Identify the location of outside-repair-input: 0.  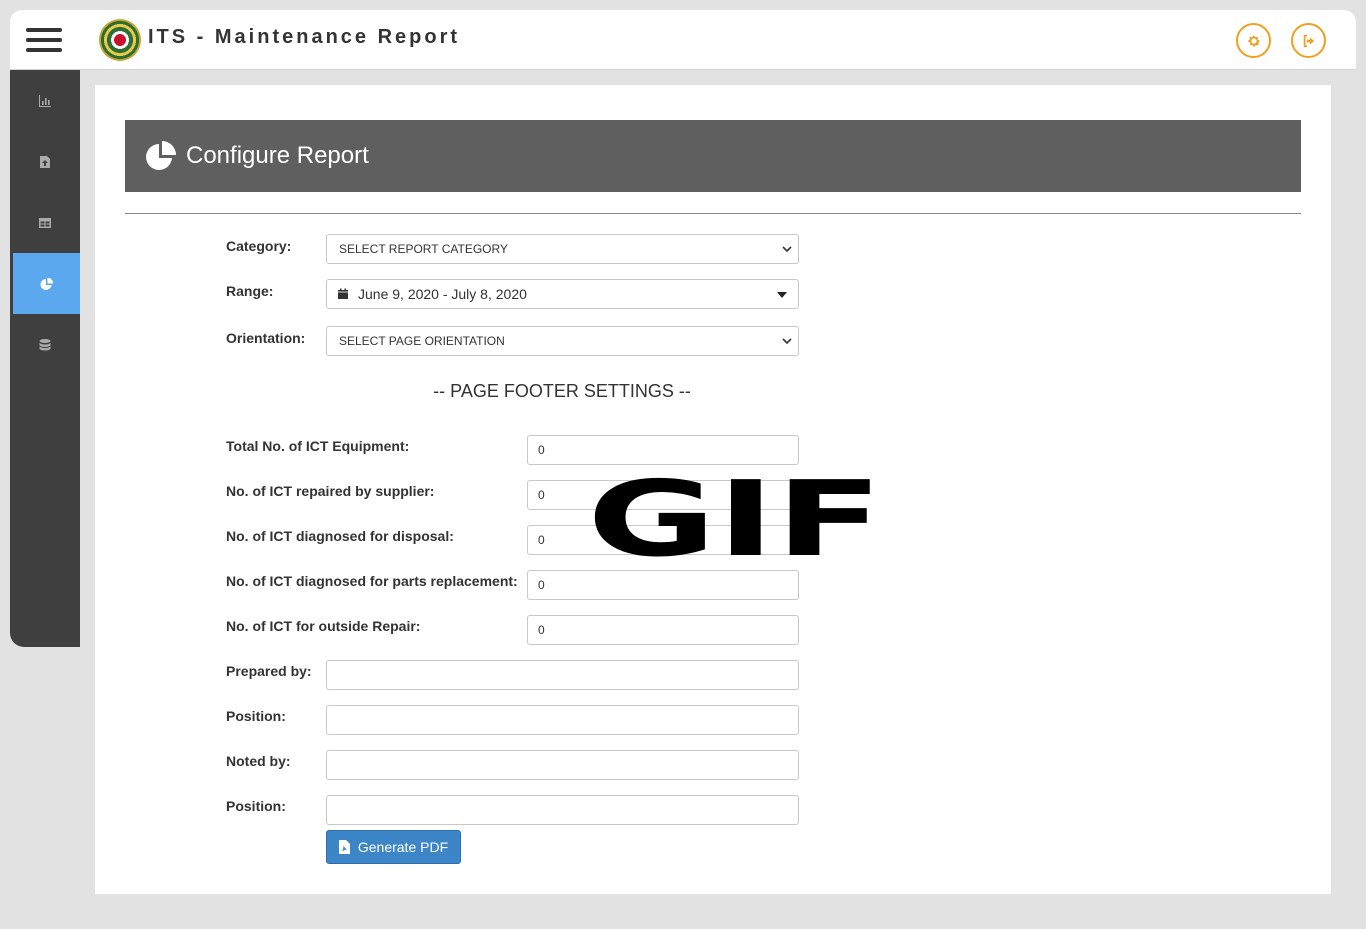
(663, 630).